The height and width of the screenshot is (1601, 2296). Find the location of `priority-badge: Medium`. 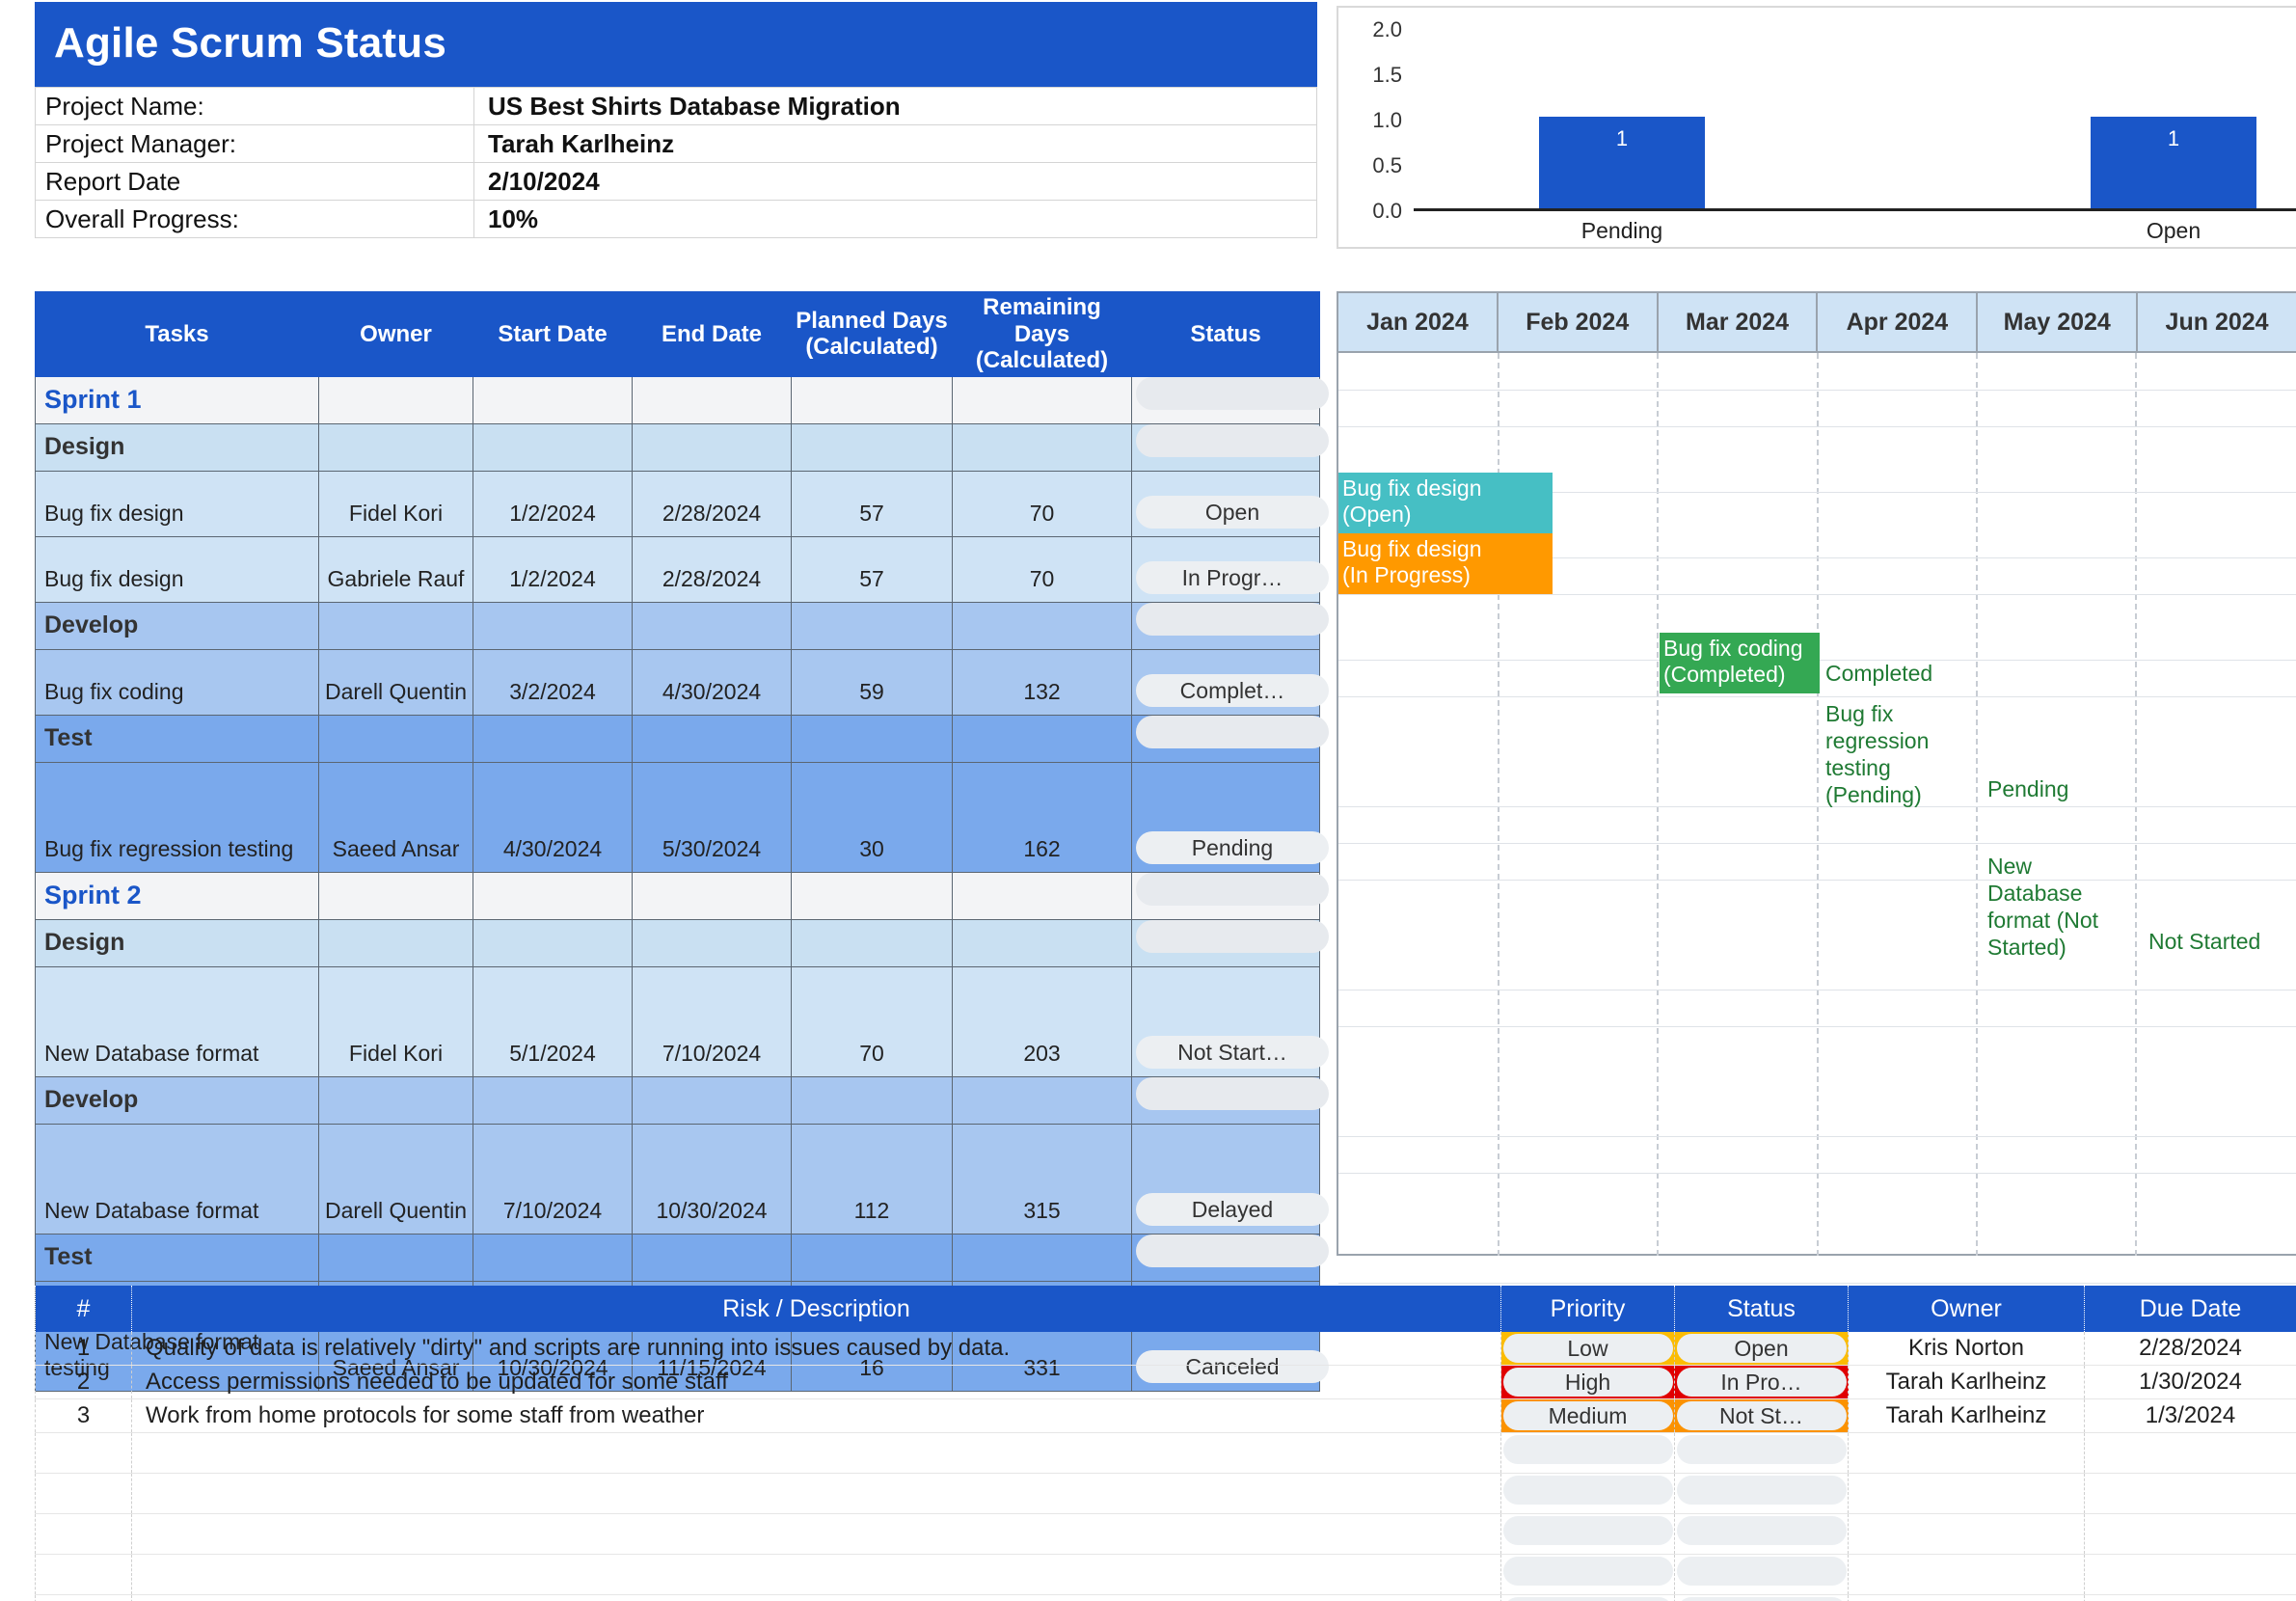

priority-badge: Medium is located at coordinates (1587, 1415).